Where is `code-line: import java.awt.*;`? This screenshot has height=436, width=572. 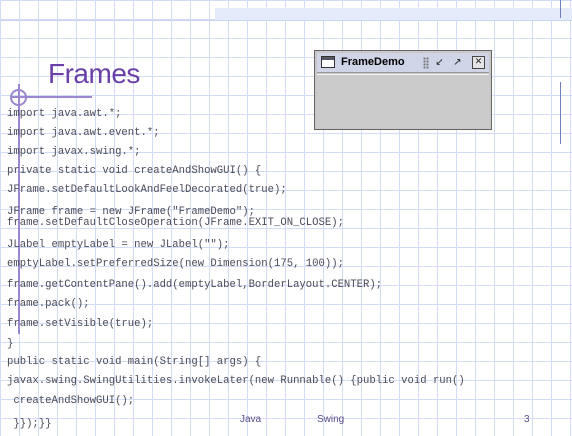 code-line: import java.awt.*; is located at coordinates (64, 114).